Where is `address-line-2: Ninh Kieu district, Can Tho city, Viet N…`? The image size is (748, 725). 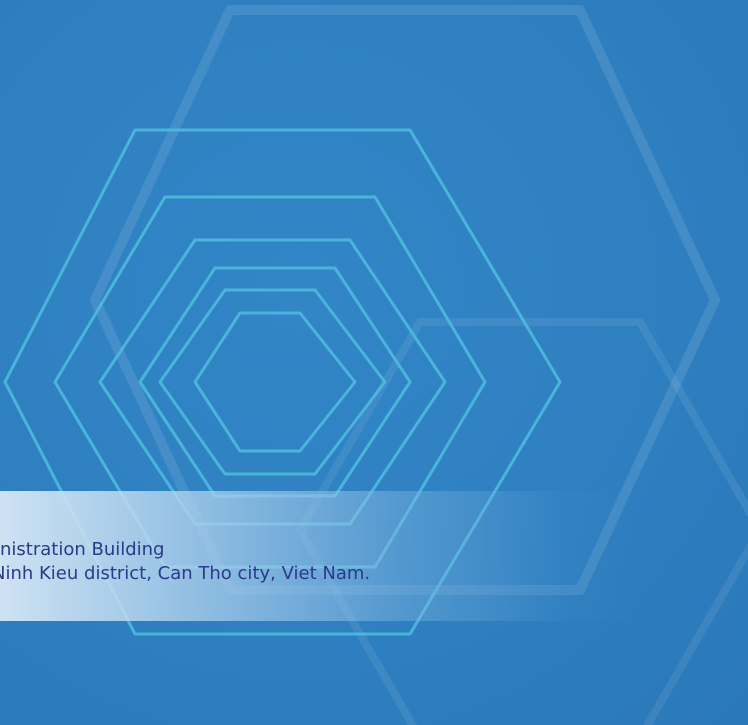 address-line-2: Ninh Kieu district, Can Tho city, Viet N… is located at coordinates (185, 573).